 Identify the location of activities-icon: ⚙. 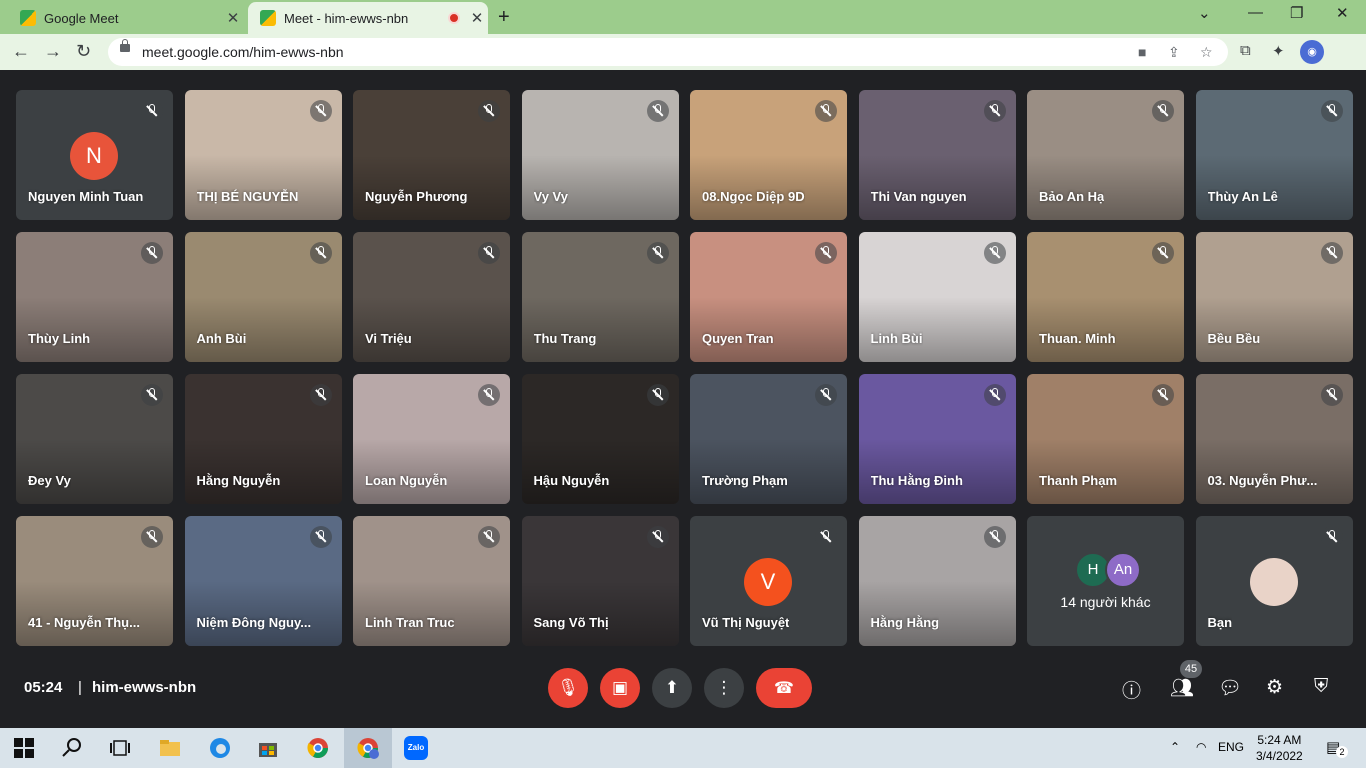
(1274, 687).